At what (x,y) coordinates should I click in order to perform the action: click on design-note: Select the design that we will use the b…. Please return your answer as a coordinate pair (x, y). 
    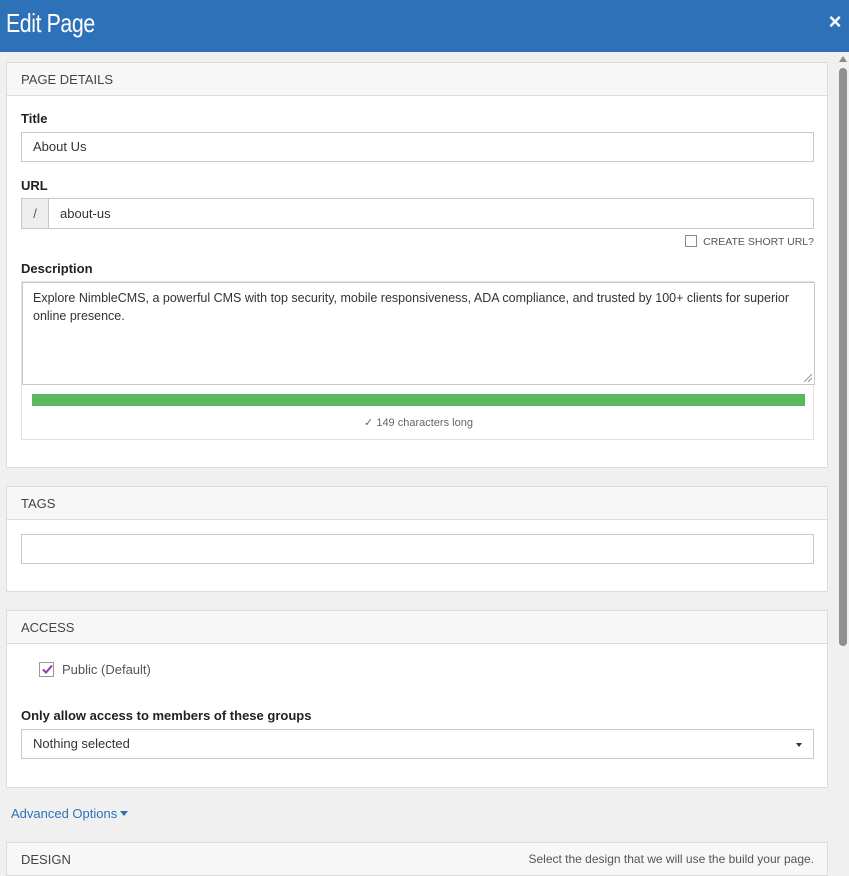
    Looking at the image, I should click on (671, 859).